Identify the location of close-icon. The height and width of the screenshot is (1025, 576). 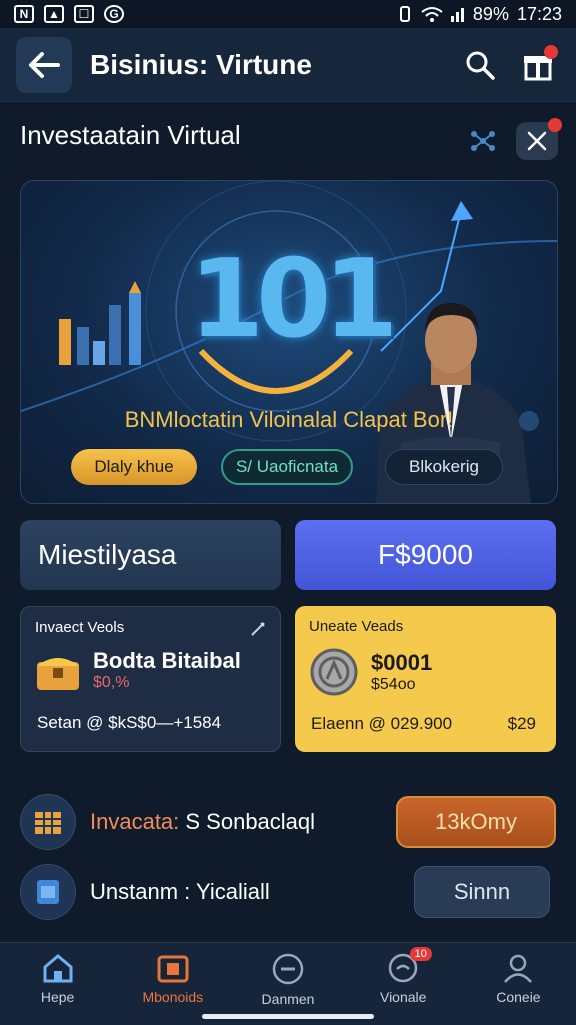
(537, 141).